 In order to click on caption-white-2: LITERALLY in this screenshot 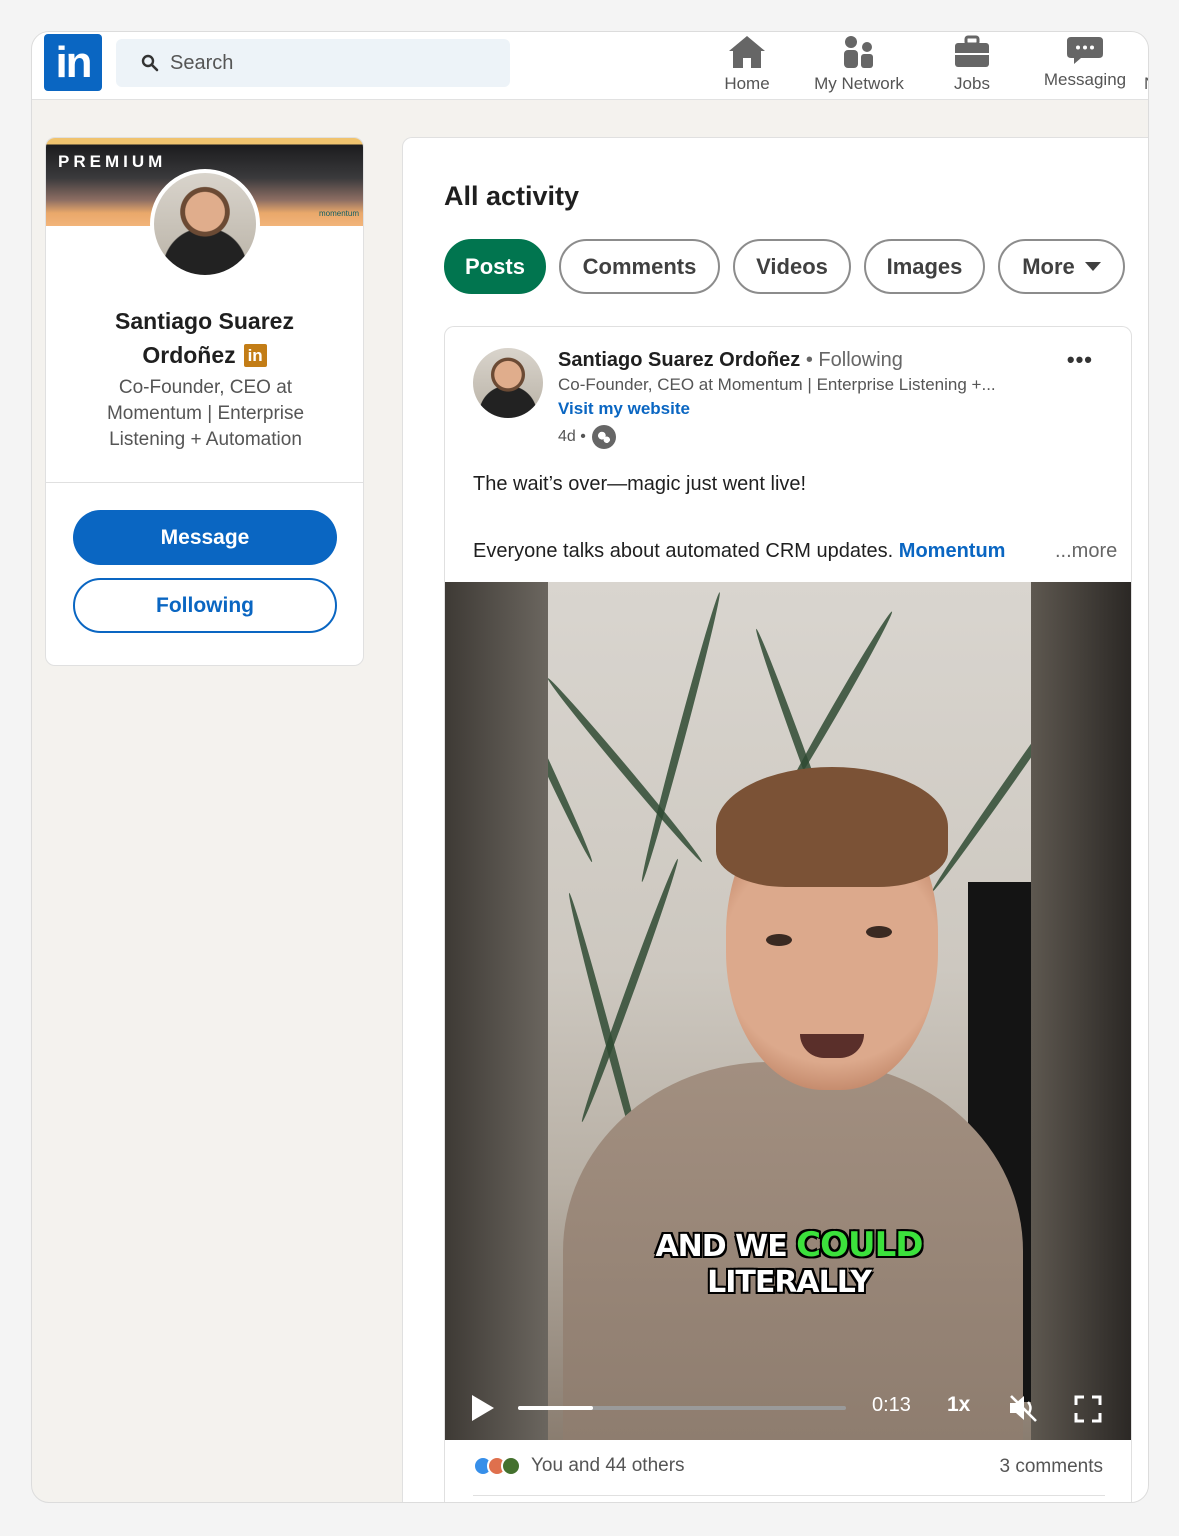, I will do `click(789, 1282)`.